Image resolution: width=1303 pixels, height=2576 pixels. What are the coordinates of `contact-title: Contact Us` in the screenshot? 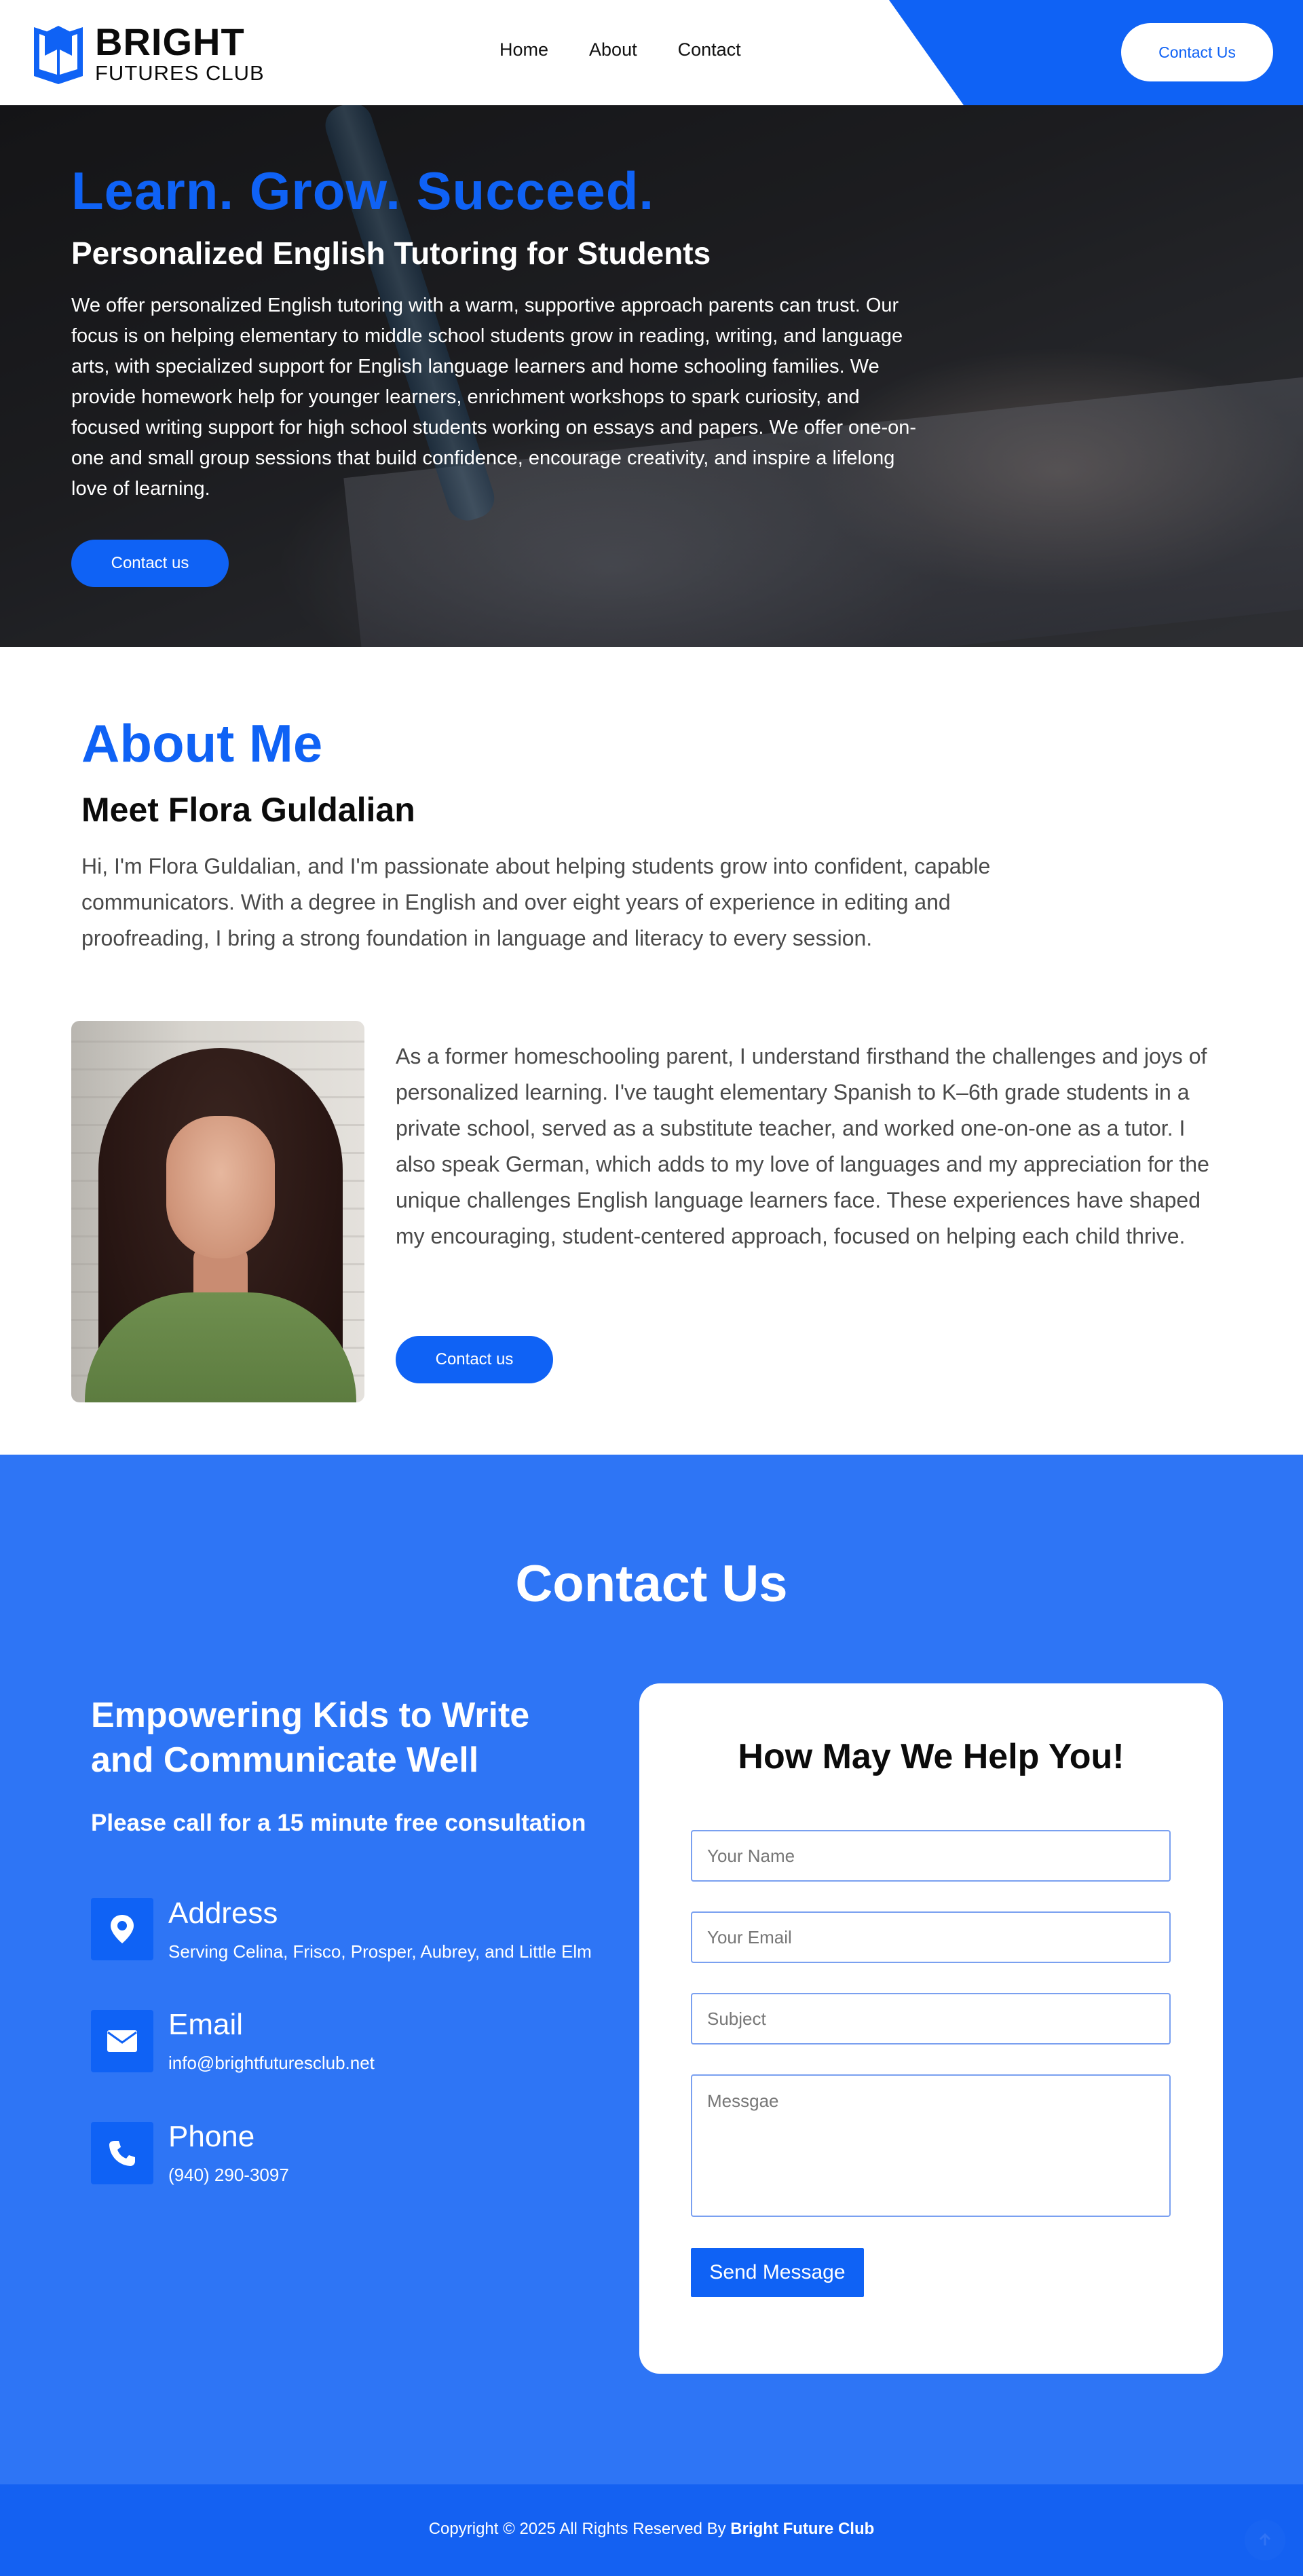 It's located at (651, 1584).